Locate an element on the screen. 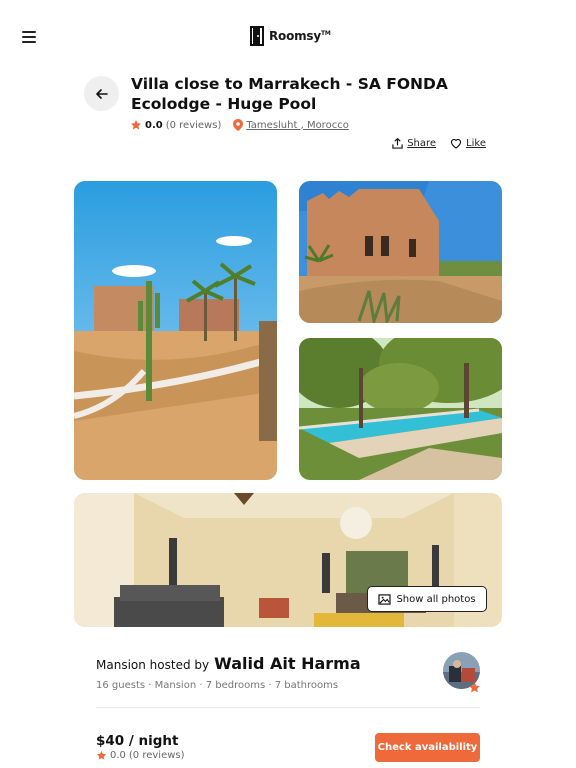 This screenshot has height=768, width=576. heart-icon is located at coordinates (456, 143).